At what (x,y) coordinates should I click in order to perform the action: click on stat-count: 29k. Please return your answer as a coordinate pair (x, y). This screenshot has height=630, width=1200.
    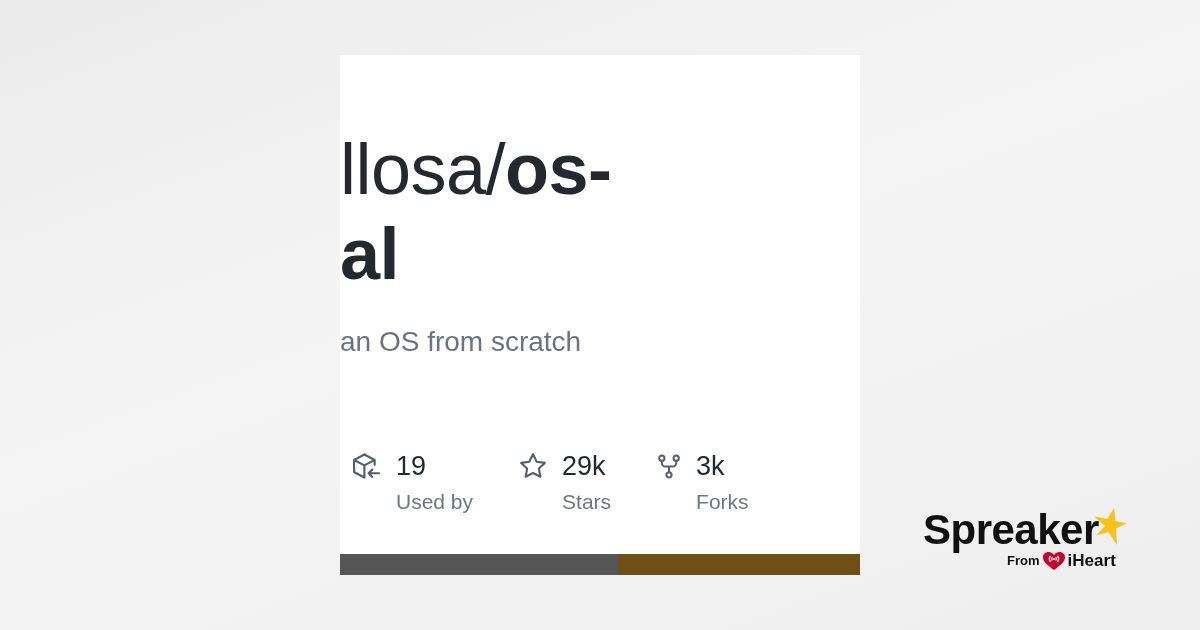
    Looking at the image, I should click on (584, 466).